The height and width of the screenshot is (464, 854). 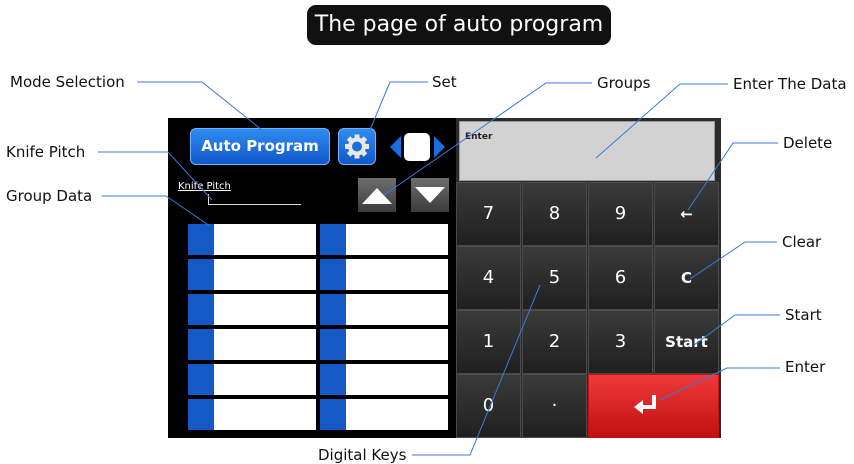 What do you see at coordinates (719, 384) in the screenshot?
I see `leader-enter` at bounding box center [719, 384].